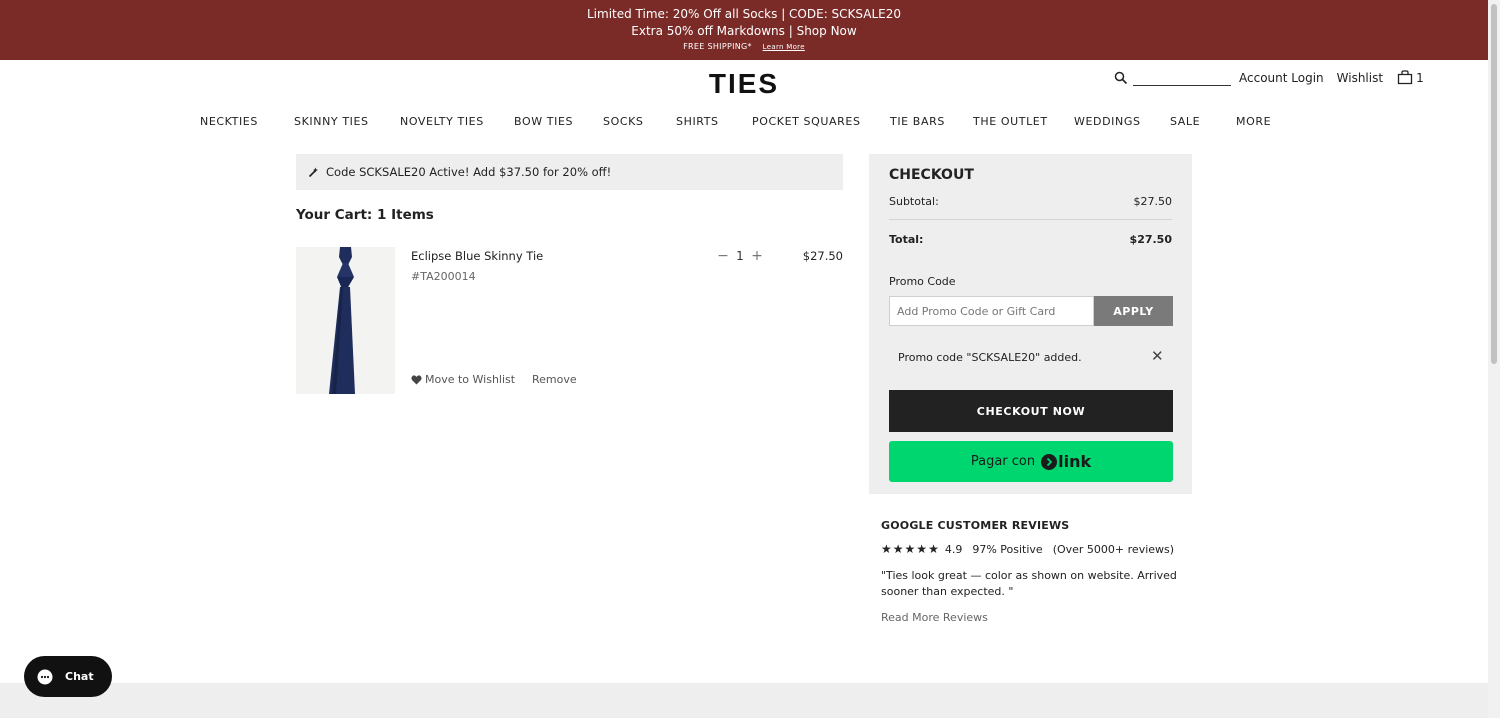  Describe the element at coordinates (331, 121) in the screenshot. I see `nav-skinny-ties: SKINNY TIES` at that location.